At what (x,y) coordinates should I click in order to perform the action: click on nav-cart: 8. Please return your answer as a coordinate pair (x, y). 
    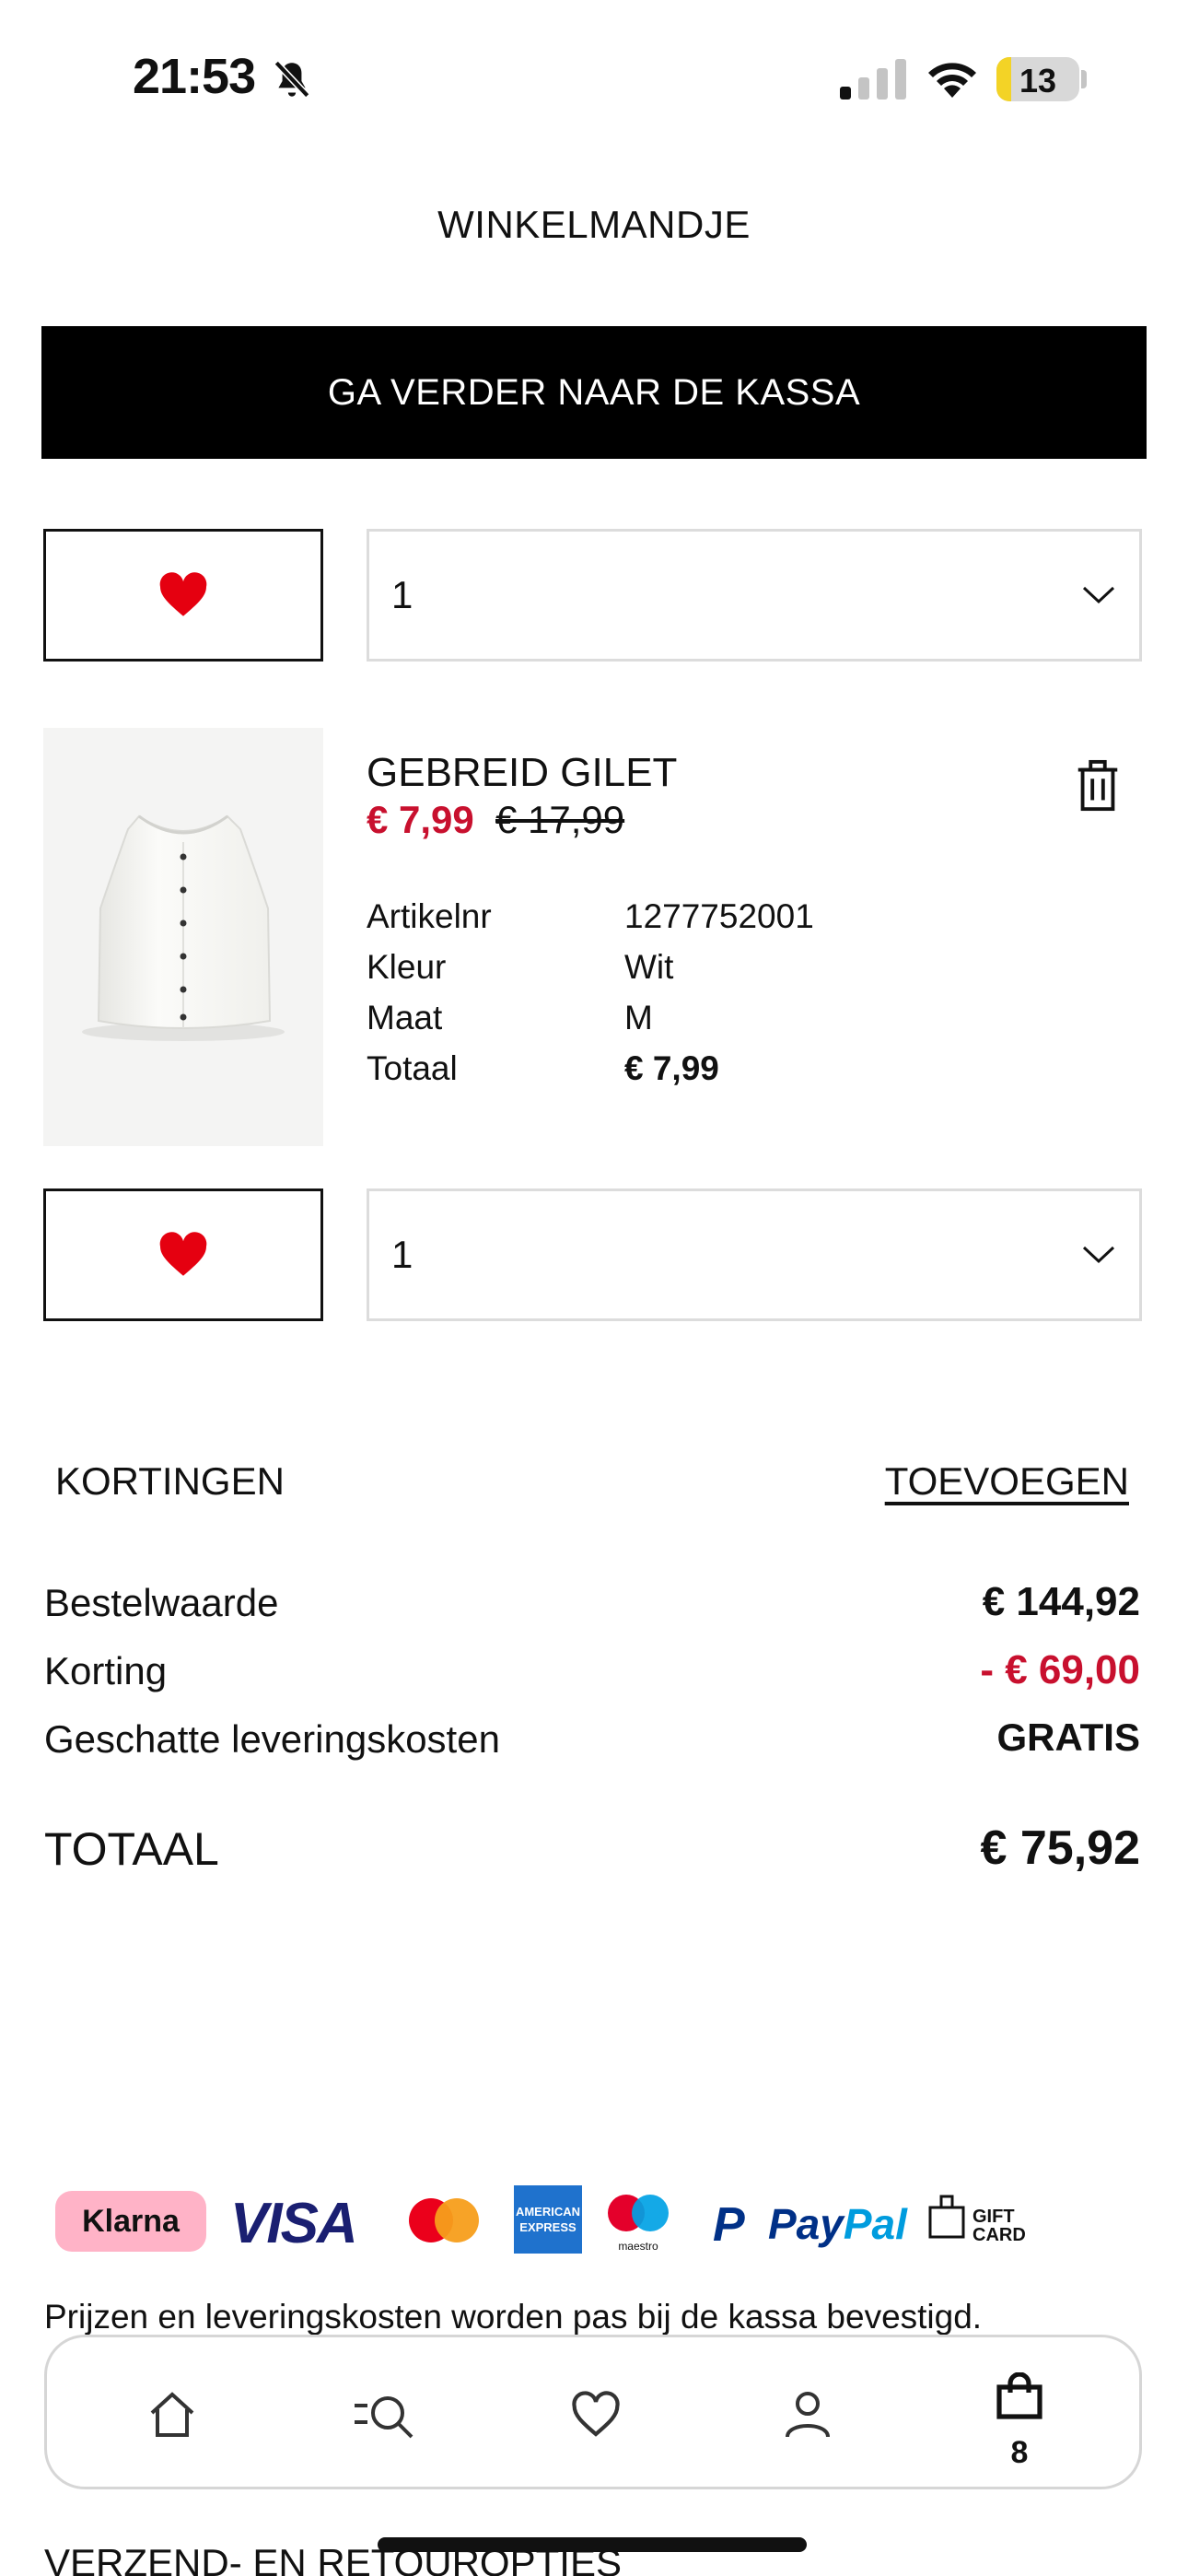
    Looking at the image, I should click on (1019, 2414).